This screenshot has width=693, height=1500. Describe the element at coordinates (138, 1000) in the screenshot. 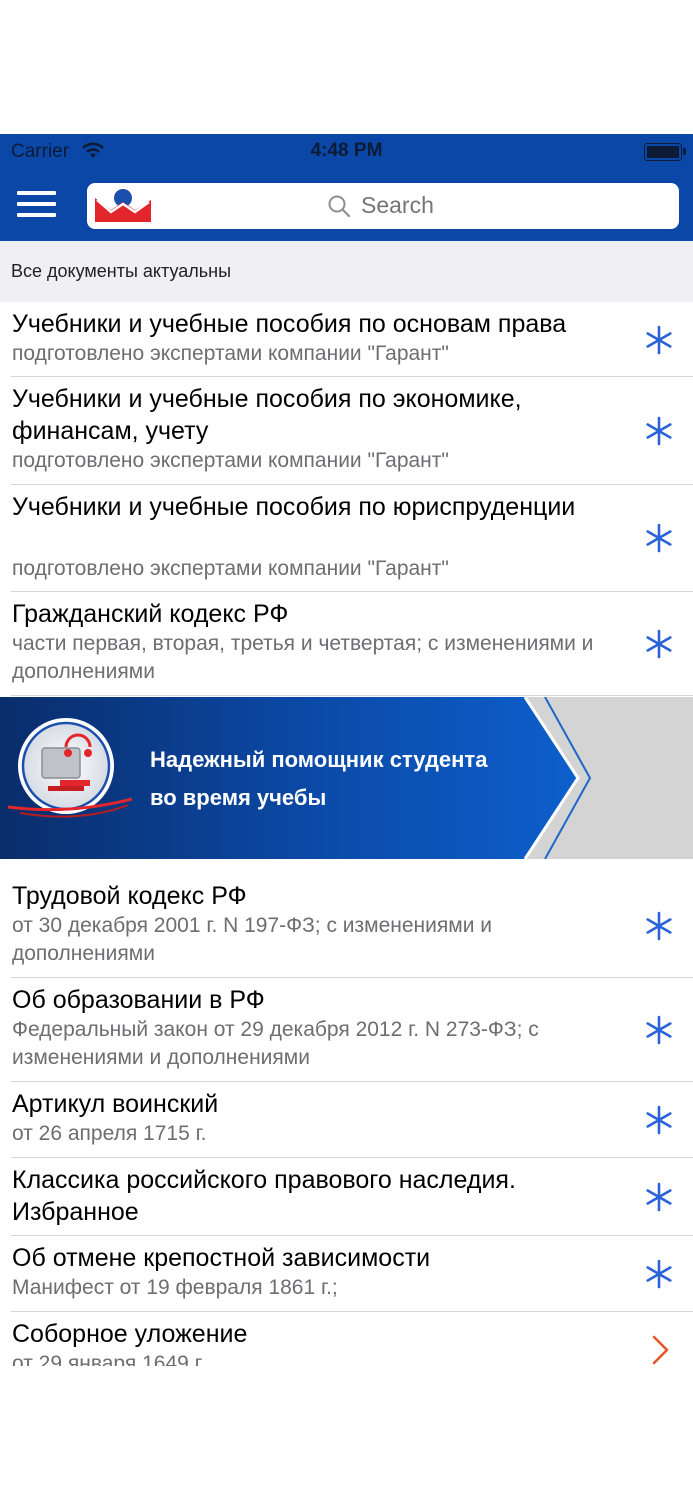

I see `item-title: Об образовании в РФ` at that location.